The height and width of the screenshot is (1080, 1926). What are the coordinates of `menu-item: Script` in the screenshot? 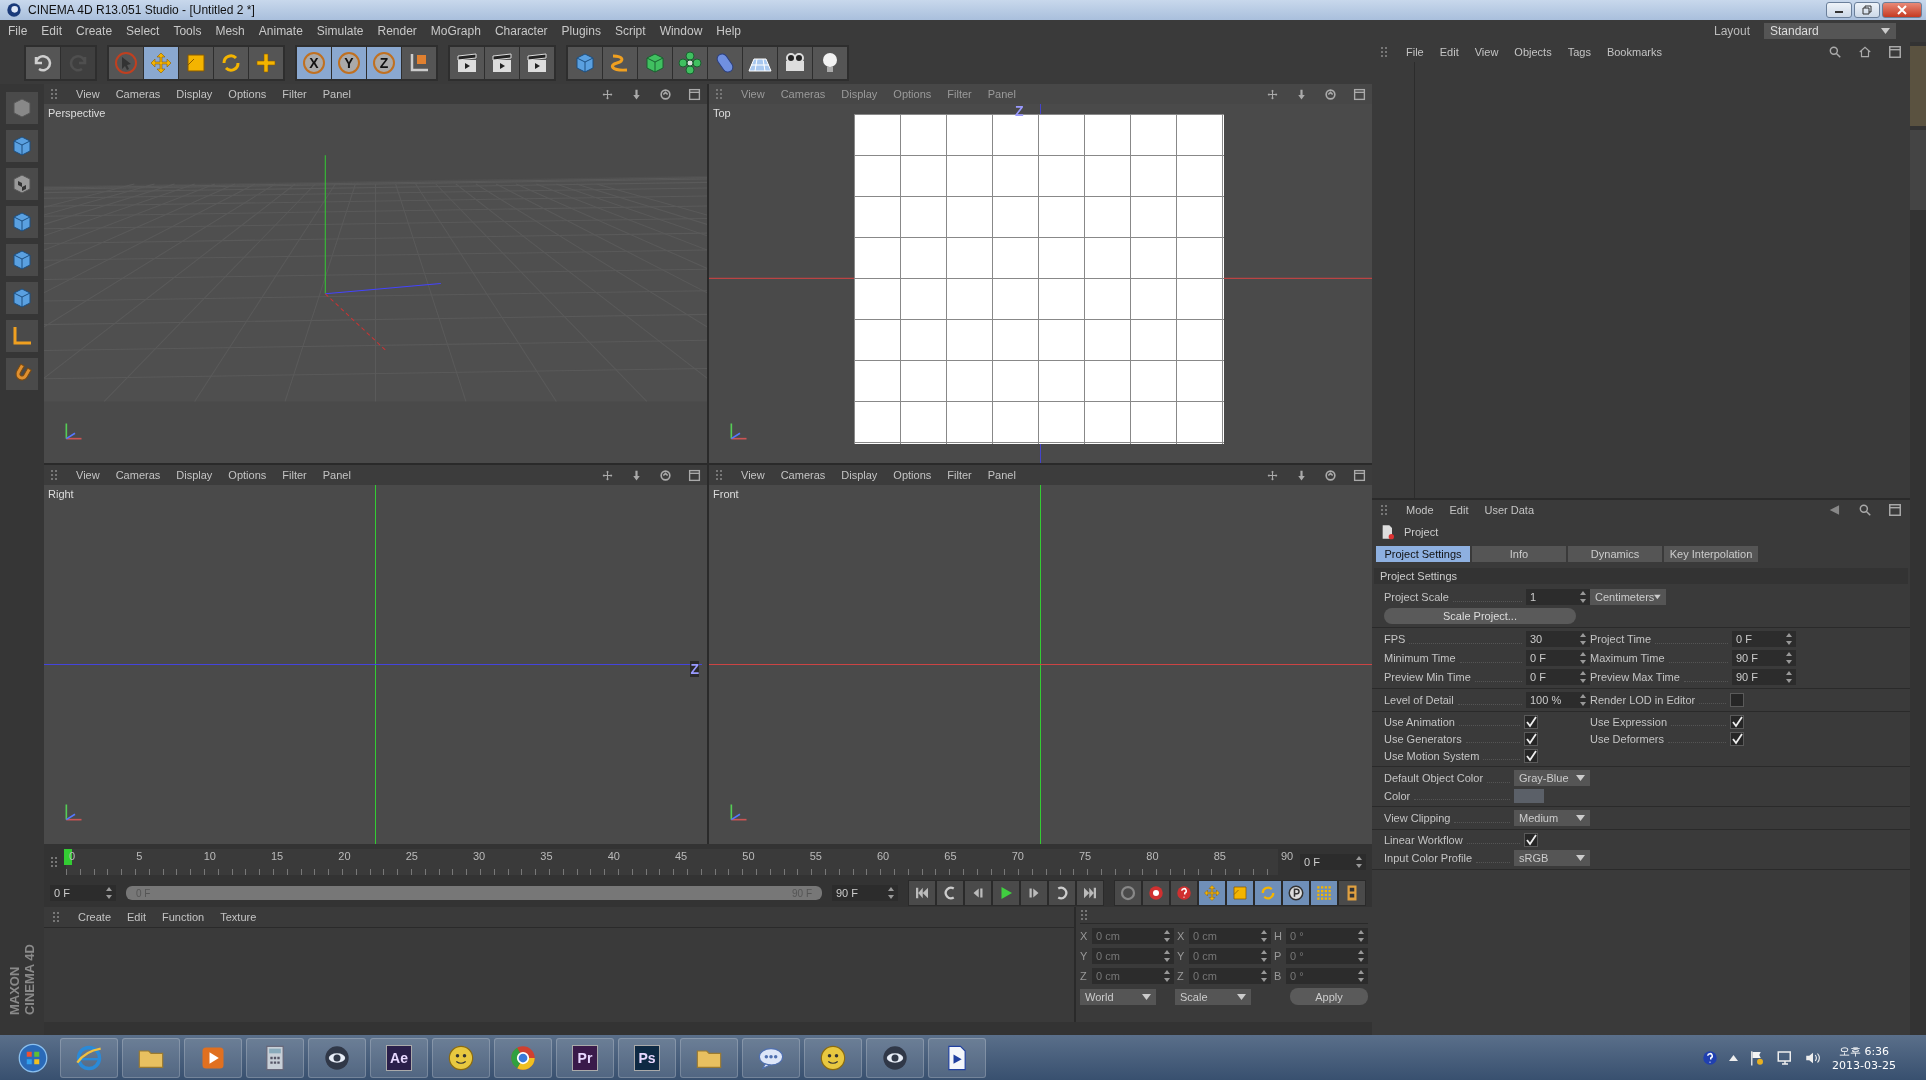 It's located at (630, 31).